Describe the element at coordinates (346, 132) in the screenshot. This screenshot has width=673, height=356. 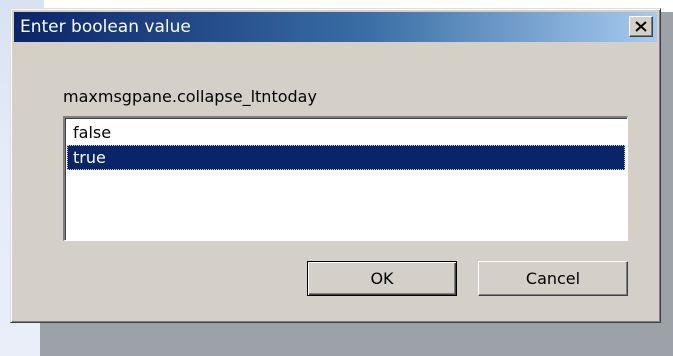
I see `list-item-false: false` at that location.